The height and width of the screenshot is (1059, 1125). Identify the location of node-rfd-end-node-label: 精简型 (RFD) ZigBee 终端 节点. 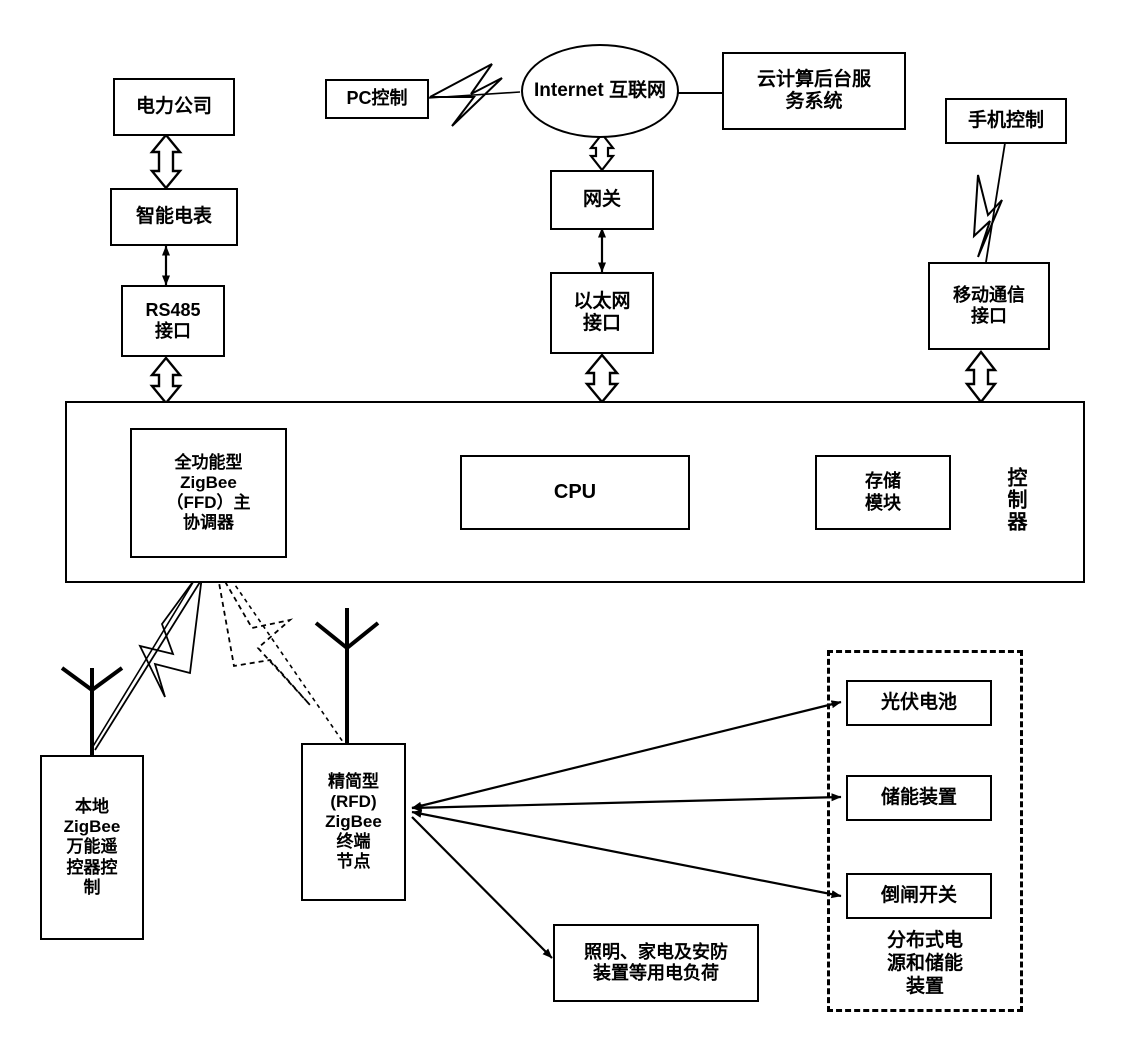
(353, 821).